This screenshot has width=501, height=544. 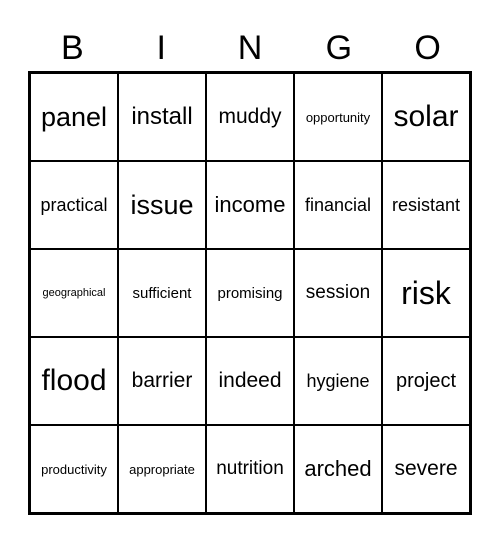 What do you see at coordinates (427, 48) in the screenshot?
I see `header-letter-o: O` at bounding box center [427, 48].